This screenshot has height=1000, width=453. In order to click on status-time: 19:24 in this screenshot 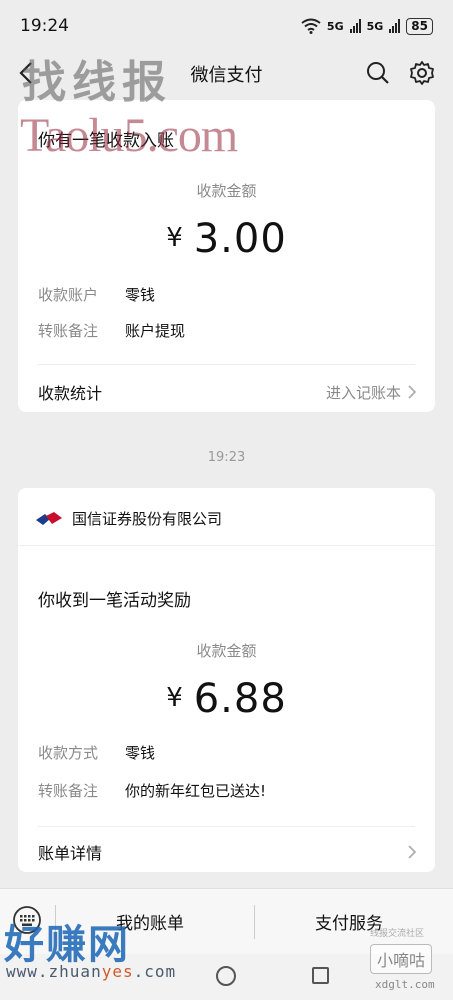, I will do `click(44, 26)`.